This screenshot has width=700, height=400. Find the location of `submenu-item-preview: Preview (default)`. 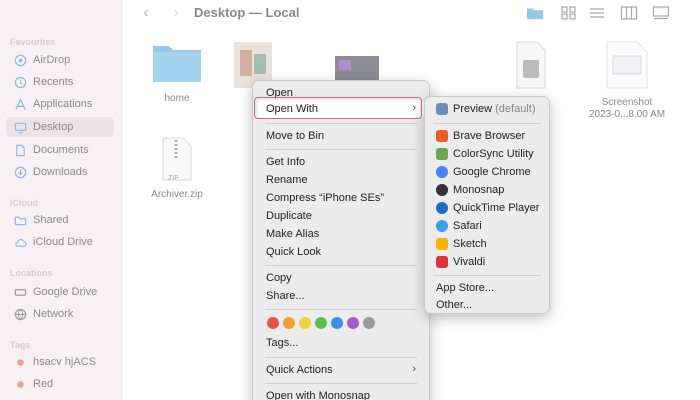

submenu-item-preview: Preview (default) is located at coordinates (488, 109).